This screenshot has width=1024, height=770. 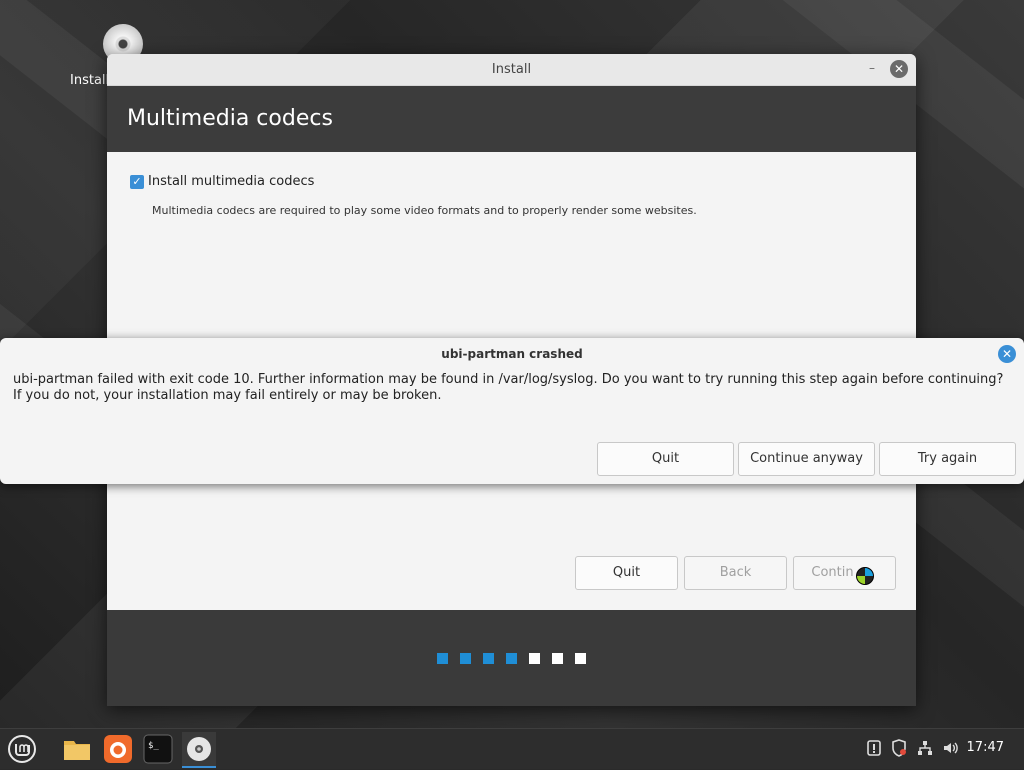 What do you see at coordinates (665, 459) in the screenshot?
I see `dialog-quit-button: Quit` at bounding box center [665, 459].